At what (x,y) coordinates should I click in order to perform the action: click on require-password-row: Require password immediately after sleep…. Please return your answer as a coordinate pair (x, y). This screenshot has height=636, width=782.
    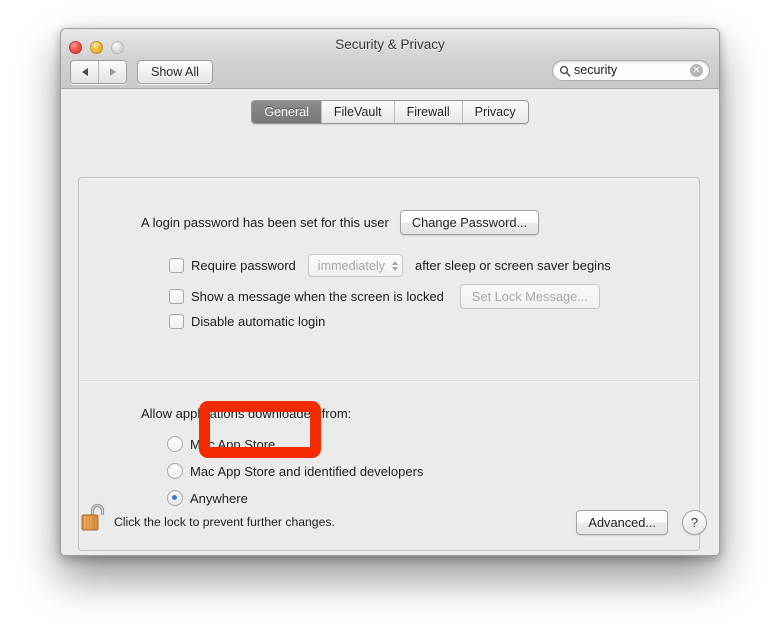
    Looking at the image, I should click on (390, 265).